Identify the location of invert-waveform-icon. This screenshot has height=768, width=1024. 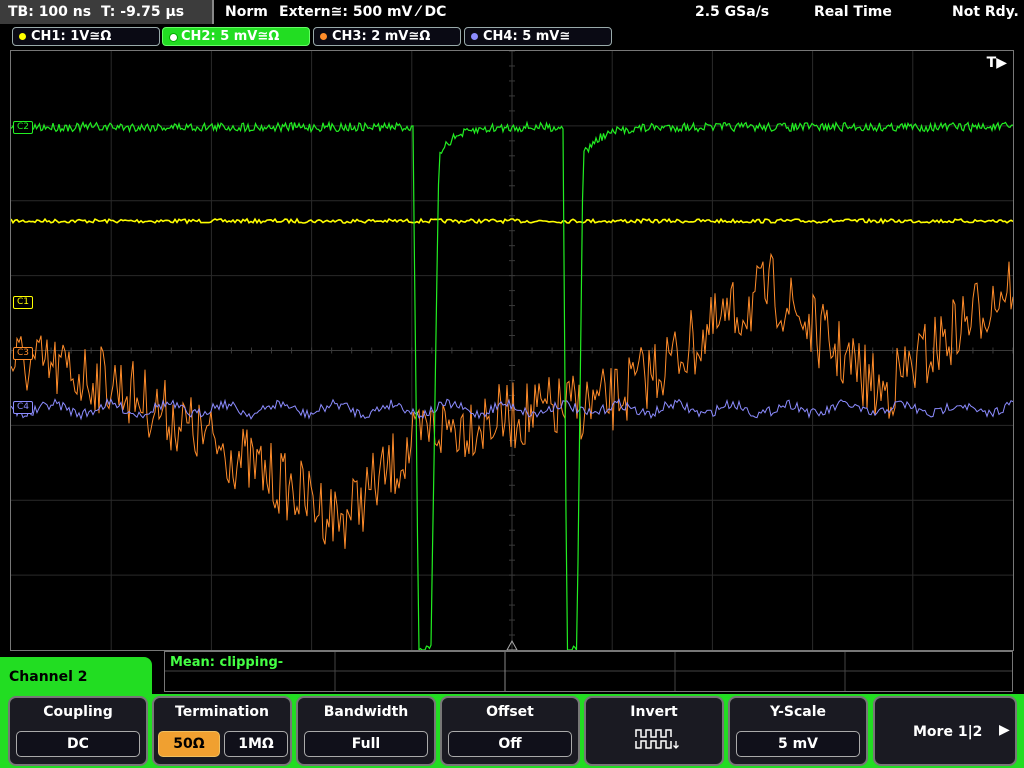
(657, 739).